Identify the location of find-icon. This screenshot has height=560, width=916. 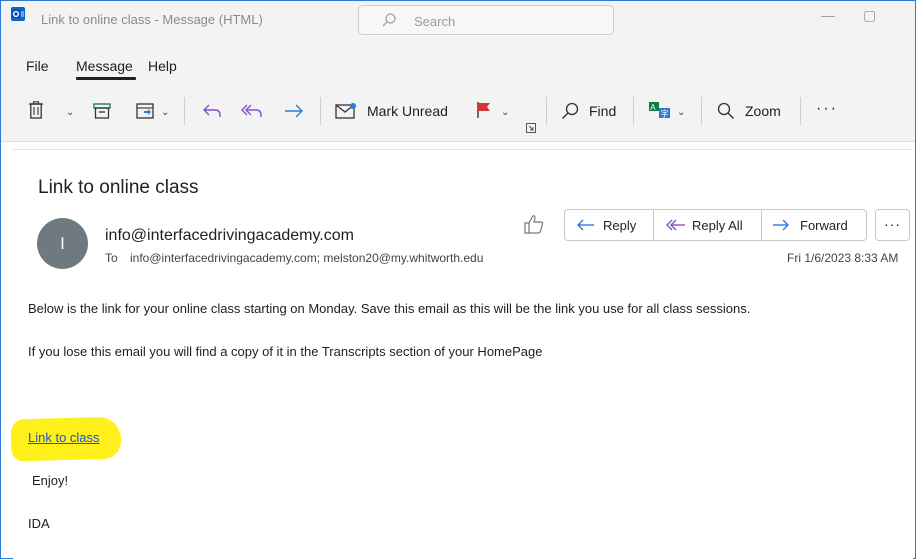
(570, 111).